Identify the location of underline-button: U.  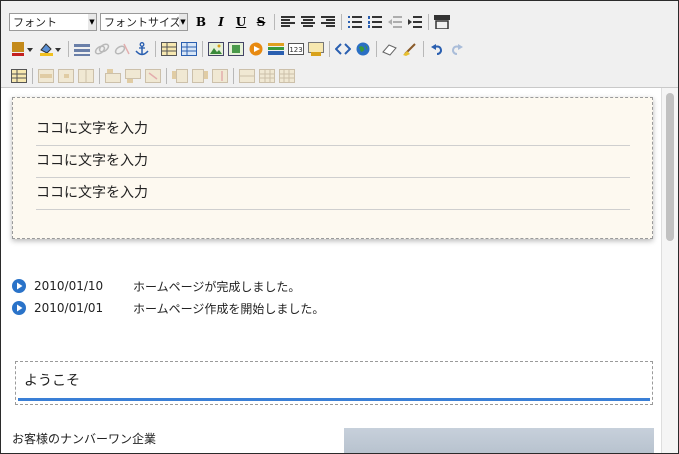
(241, 22).